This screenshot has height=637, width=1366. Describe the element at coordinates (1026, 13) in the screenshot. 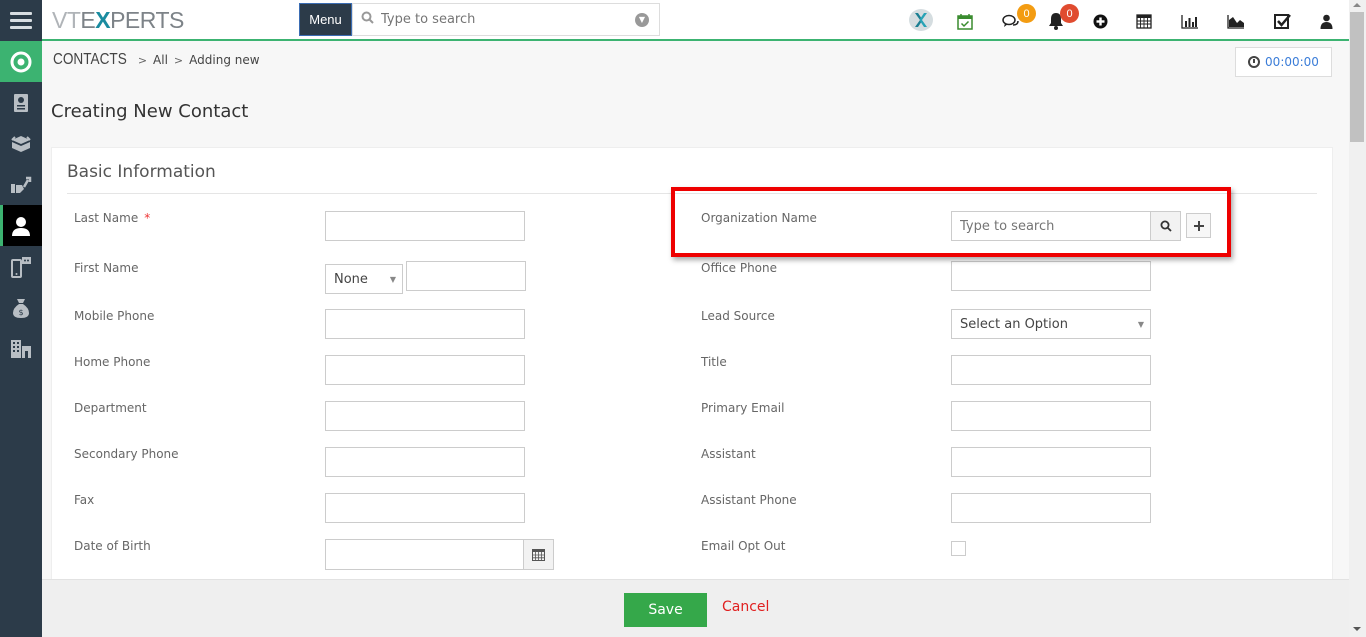

I see `comments-badge: 0` at that location.